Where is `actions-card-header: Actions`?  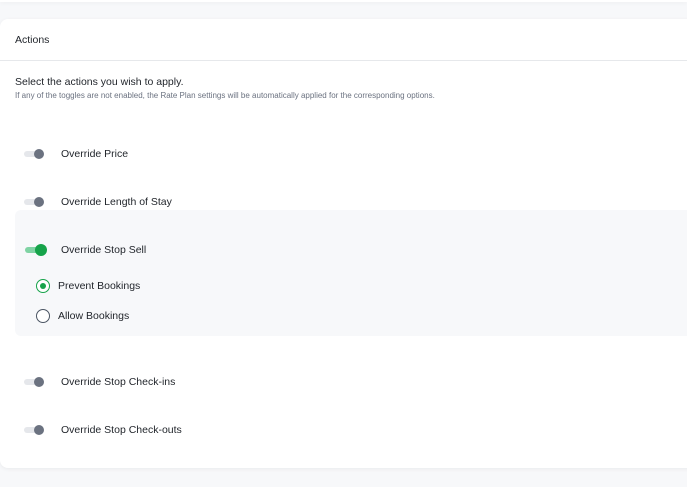 actions-card-header: Actions is located at coordinates (343, 40).